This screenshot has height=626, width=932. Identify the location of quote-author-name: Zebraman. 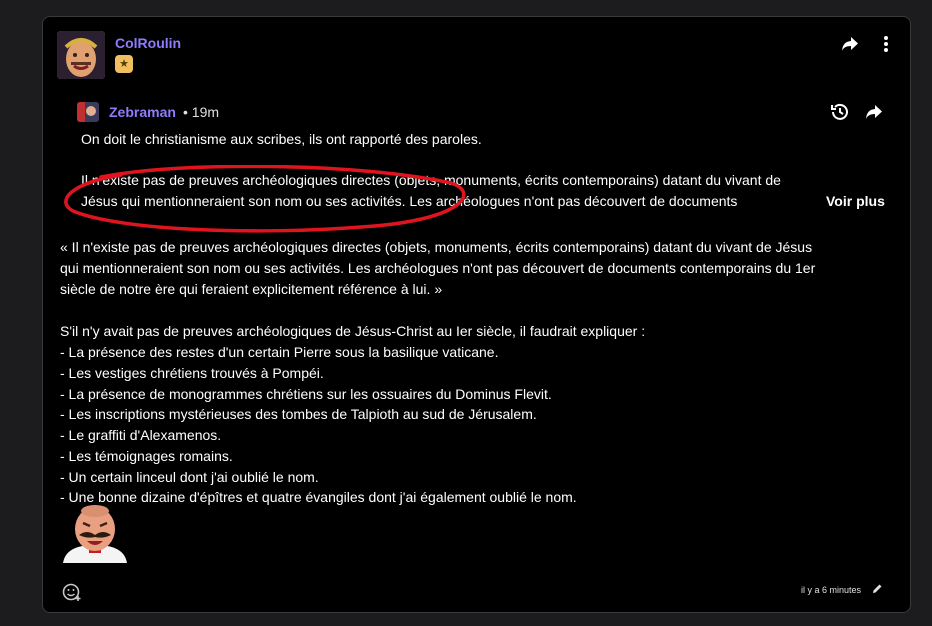
(142, 112).